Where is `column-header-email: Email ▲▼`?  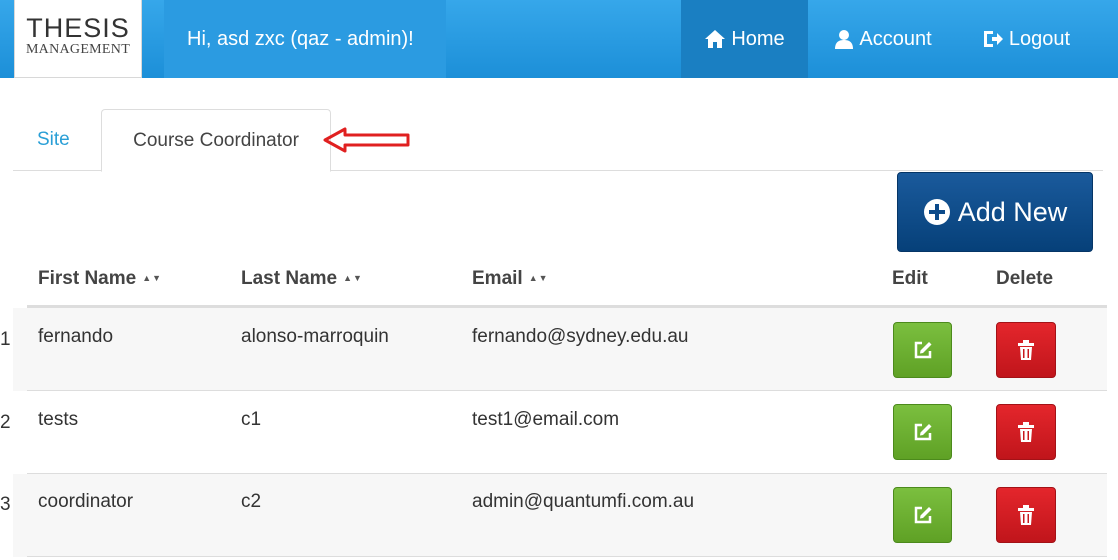 column-header-email: Email ▲▼ is located at coordinates (510, 279).